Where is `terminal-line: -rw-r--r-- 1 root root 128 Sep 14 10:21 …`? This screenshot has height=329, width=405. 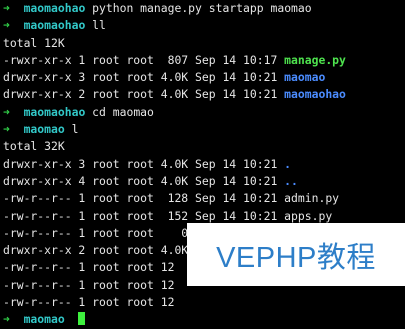 terminal-line: -rw-r--r-- 1 root root 128 Sep 14 10:21 … is located at coordinates (203, 198).